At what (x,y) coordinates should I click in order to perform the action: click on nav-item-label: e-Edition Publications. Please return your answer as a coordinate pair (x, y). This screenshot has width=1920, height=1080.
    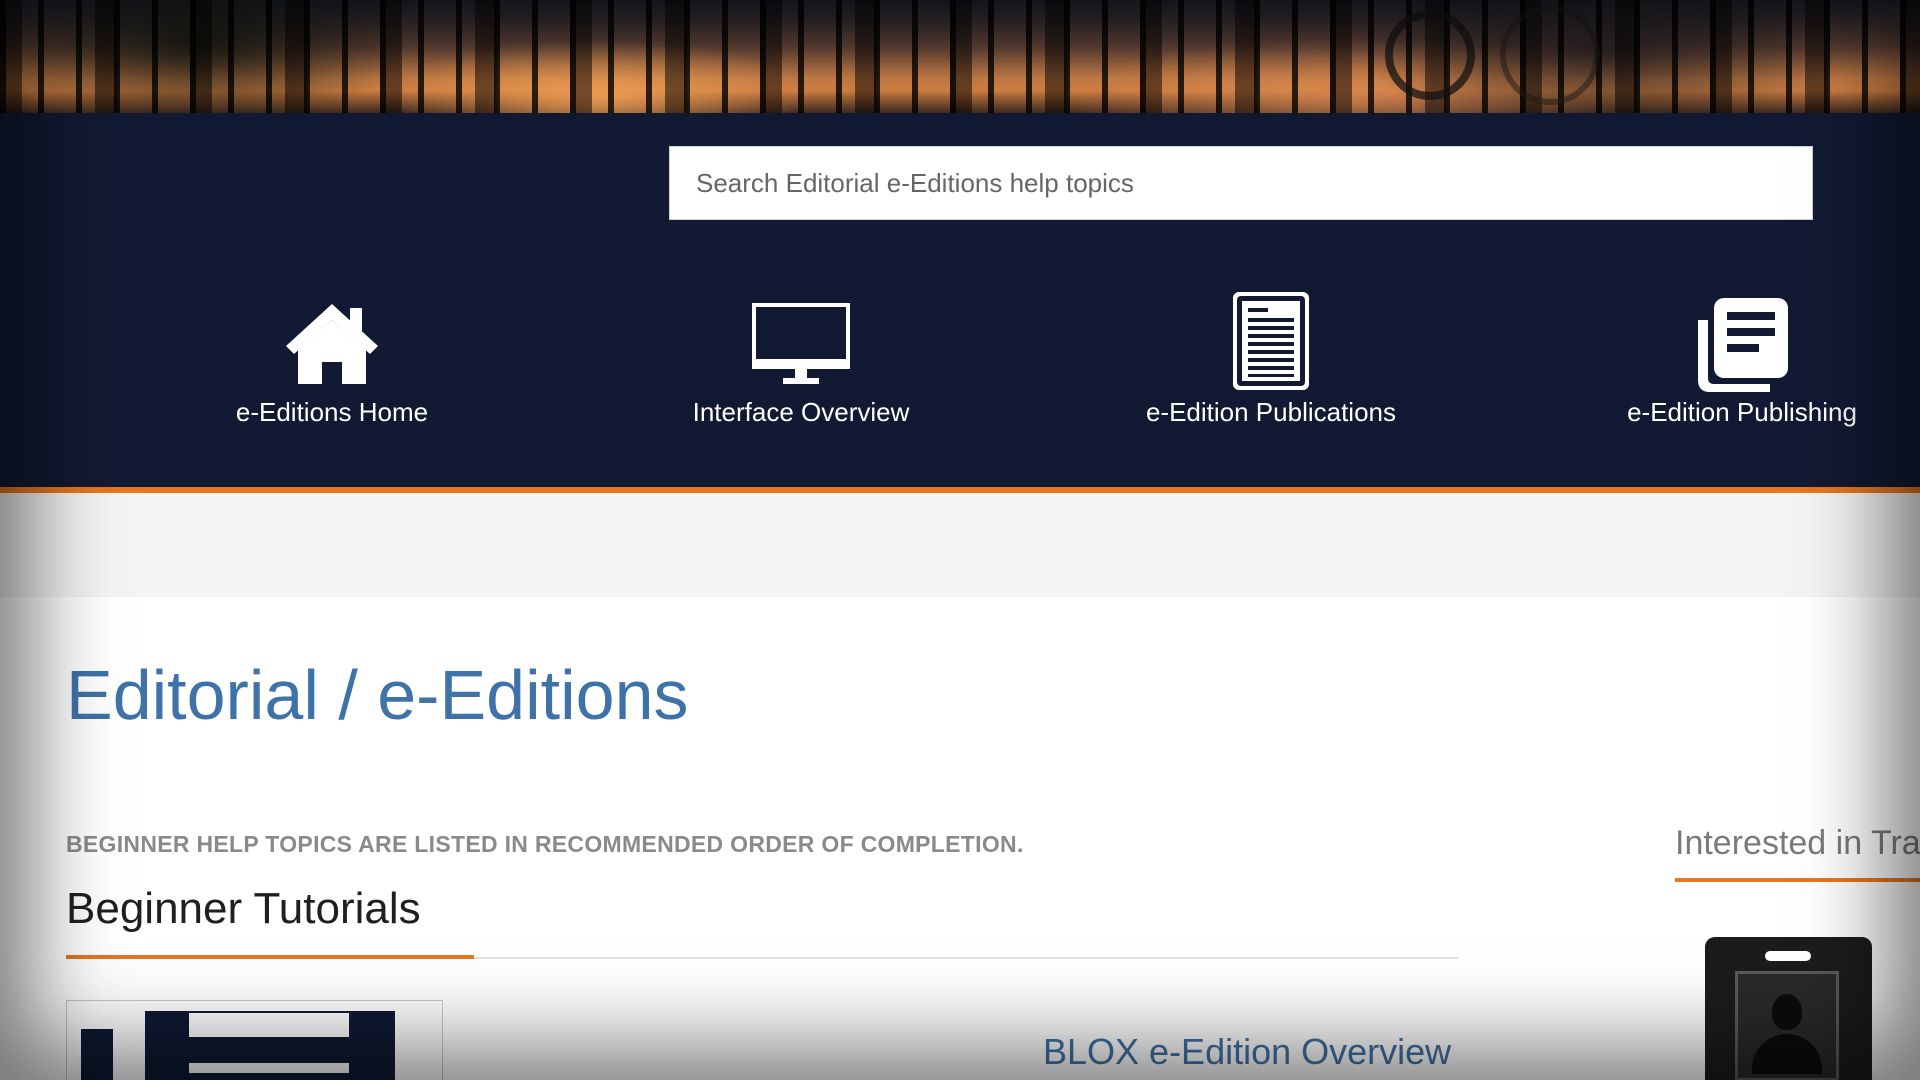
    Looking at the image, I should click on (1271, 412).